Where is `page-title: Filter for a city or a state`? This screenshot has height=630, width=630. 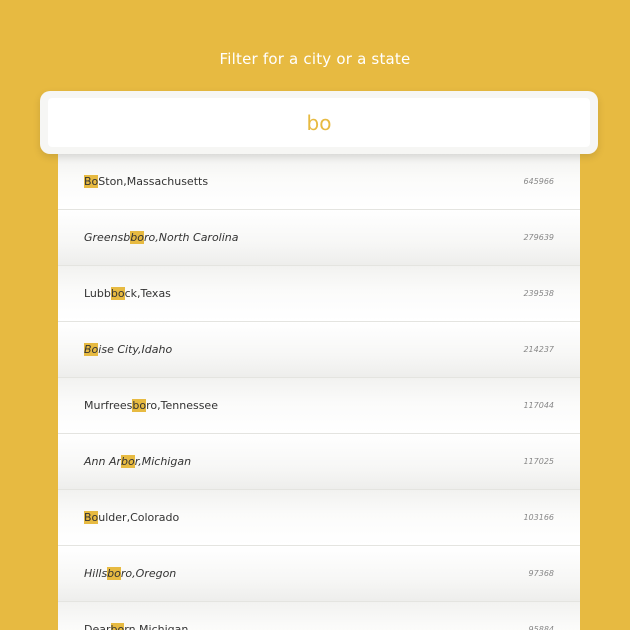
page-title: Filter for a city or a state is located at coordinates (315, 59).